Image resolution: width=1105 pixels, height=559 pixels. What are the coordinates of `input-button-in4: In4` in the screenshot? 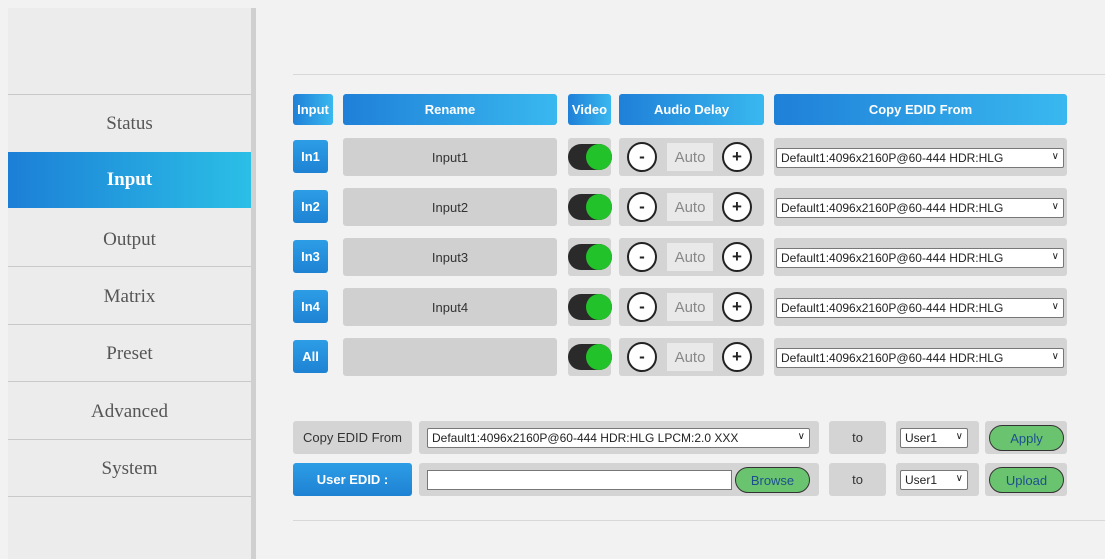 It's located at (310, 306).